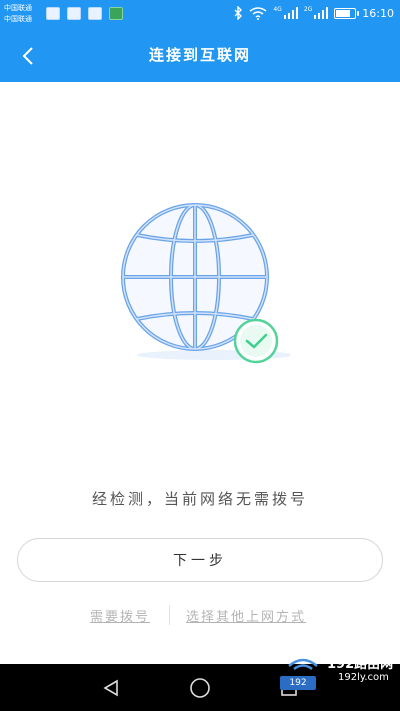  What do you see at coordinates (53, 13) in the screenshot?
I see `notification-app-icon` at bounding box center [53, 13].